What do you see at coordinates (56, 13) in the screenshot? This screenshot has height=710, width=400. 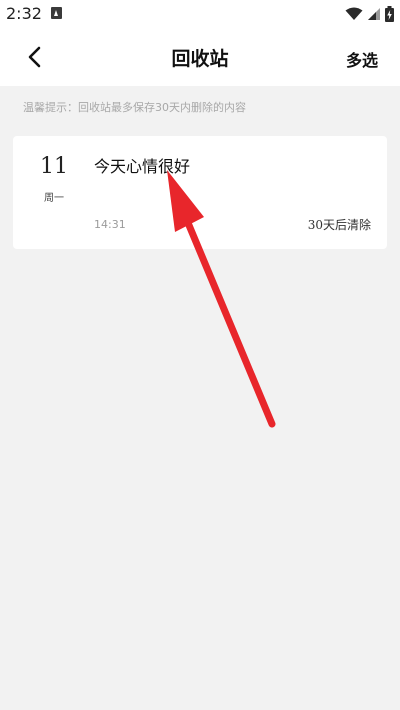 I see `notification-icon` at bounding box center [56, 13].